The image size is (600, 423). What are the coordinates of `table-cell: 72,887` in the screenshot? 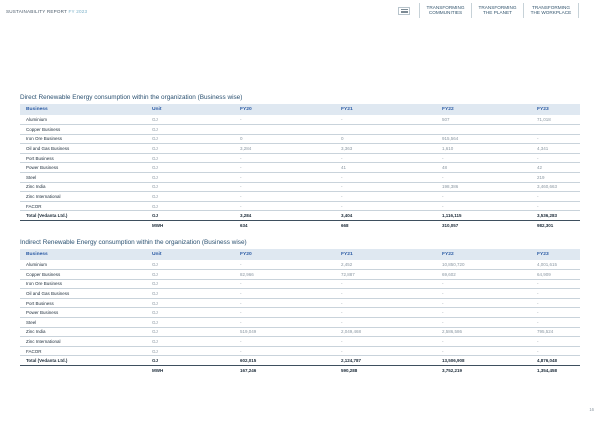 It's located at (385, 274).